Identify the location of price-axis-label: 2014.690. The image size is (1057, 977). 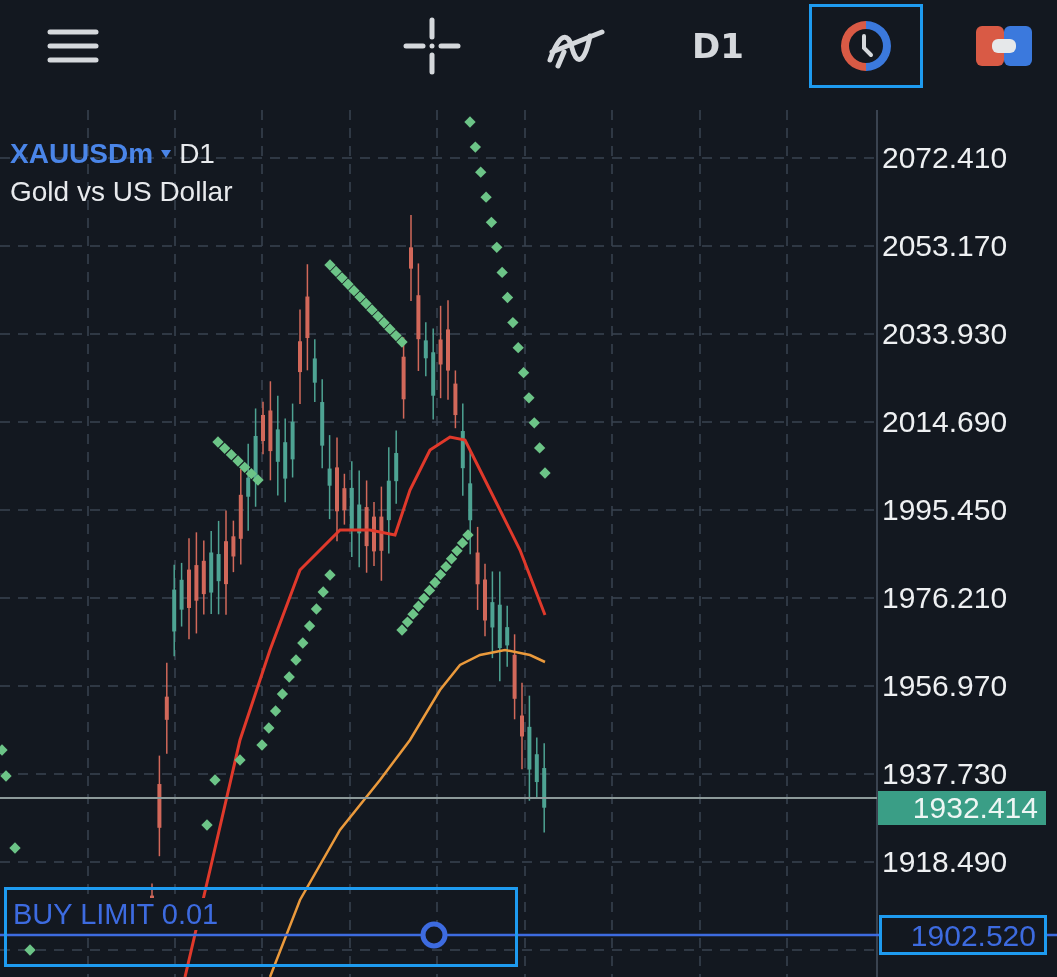
(945, 422).